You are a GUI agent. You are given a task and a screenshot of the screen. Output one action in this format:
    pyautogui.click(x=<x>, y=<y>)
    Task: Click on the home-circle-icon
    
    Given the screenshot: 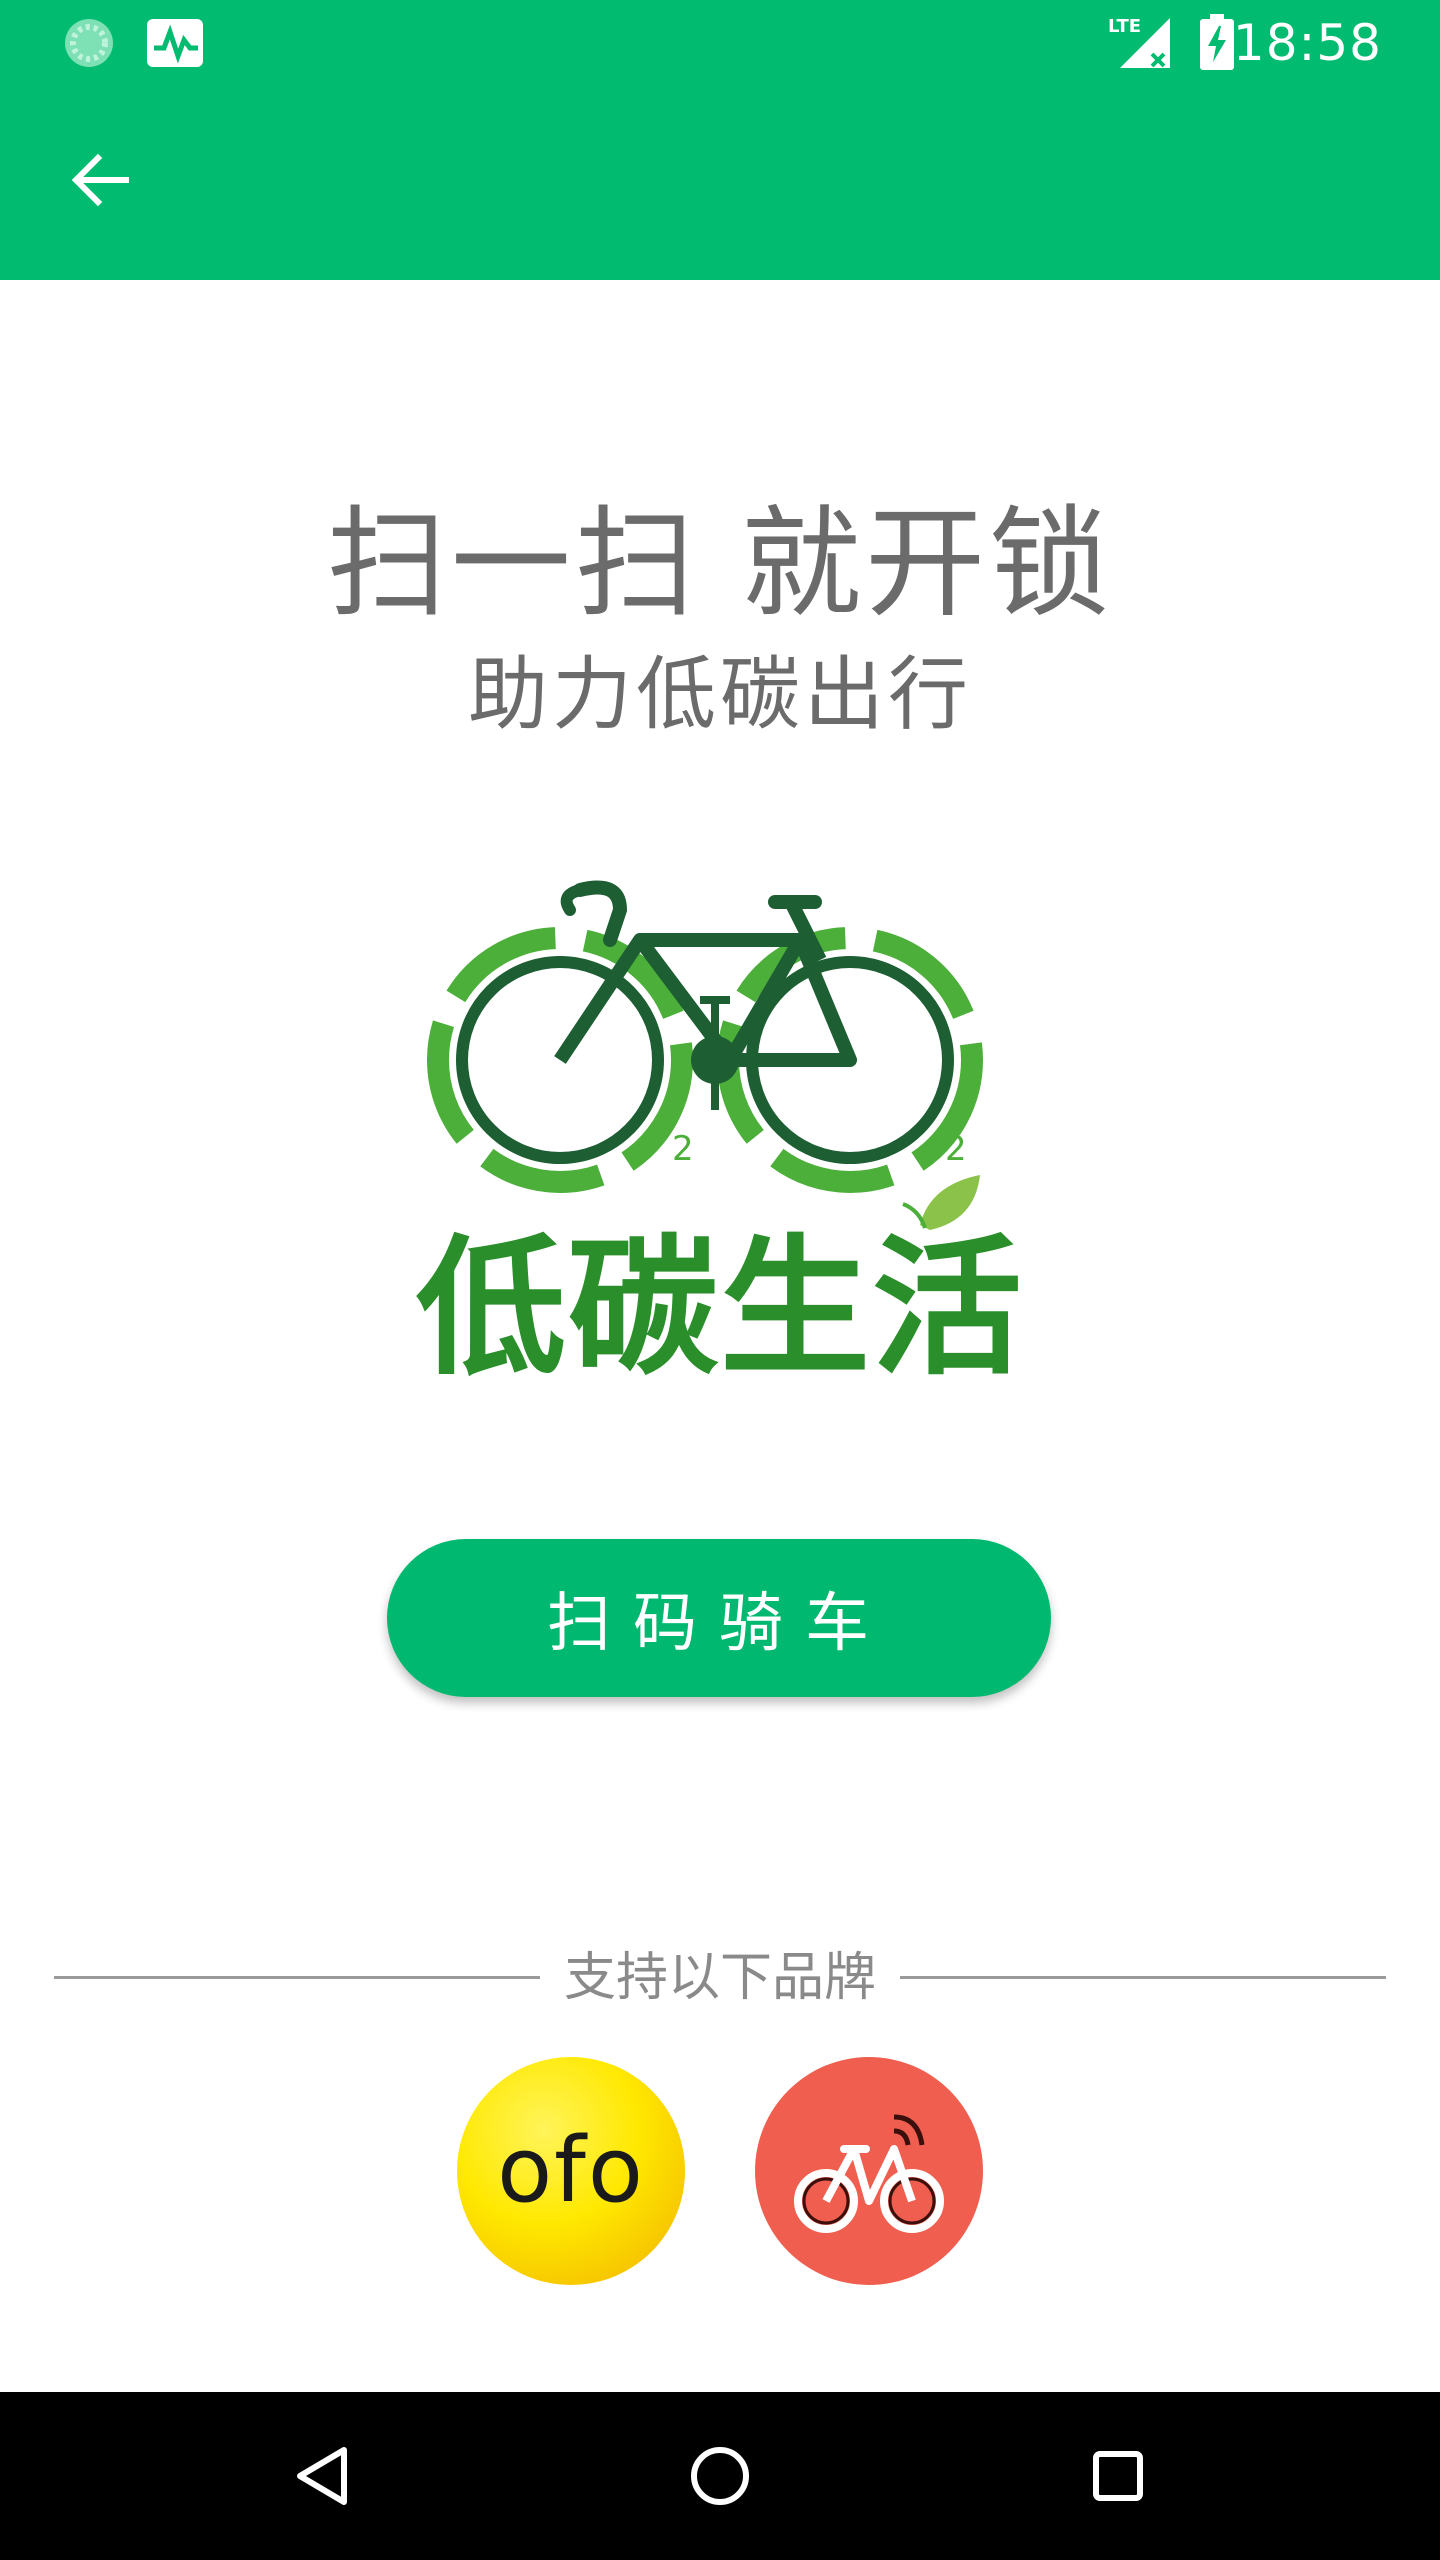 What is the action you would take?
    pyautogui.click(x=720, y=2476)
    